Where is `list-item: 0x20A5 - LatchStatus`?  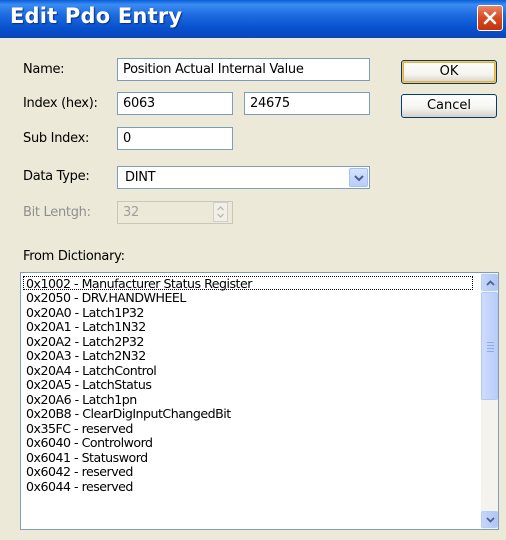
list-item: 0x20A5 - LatchStatus is located at coordinates (89, 384).